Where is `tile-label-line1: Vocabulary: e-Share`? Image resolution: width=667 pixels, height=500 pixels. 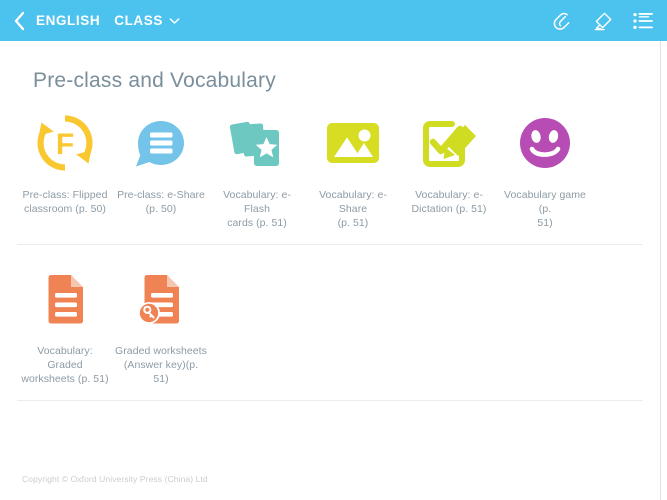
tile-label-line1: Vocabulary: e-Share is located at coordinates (353, 202).